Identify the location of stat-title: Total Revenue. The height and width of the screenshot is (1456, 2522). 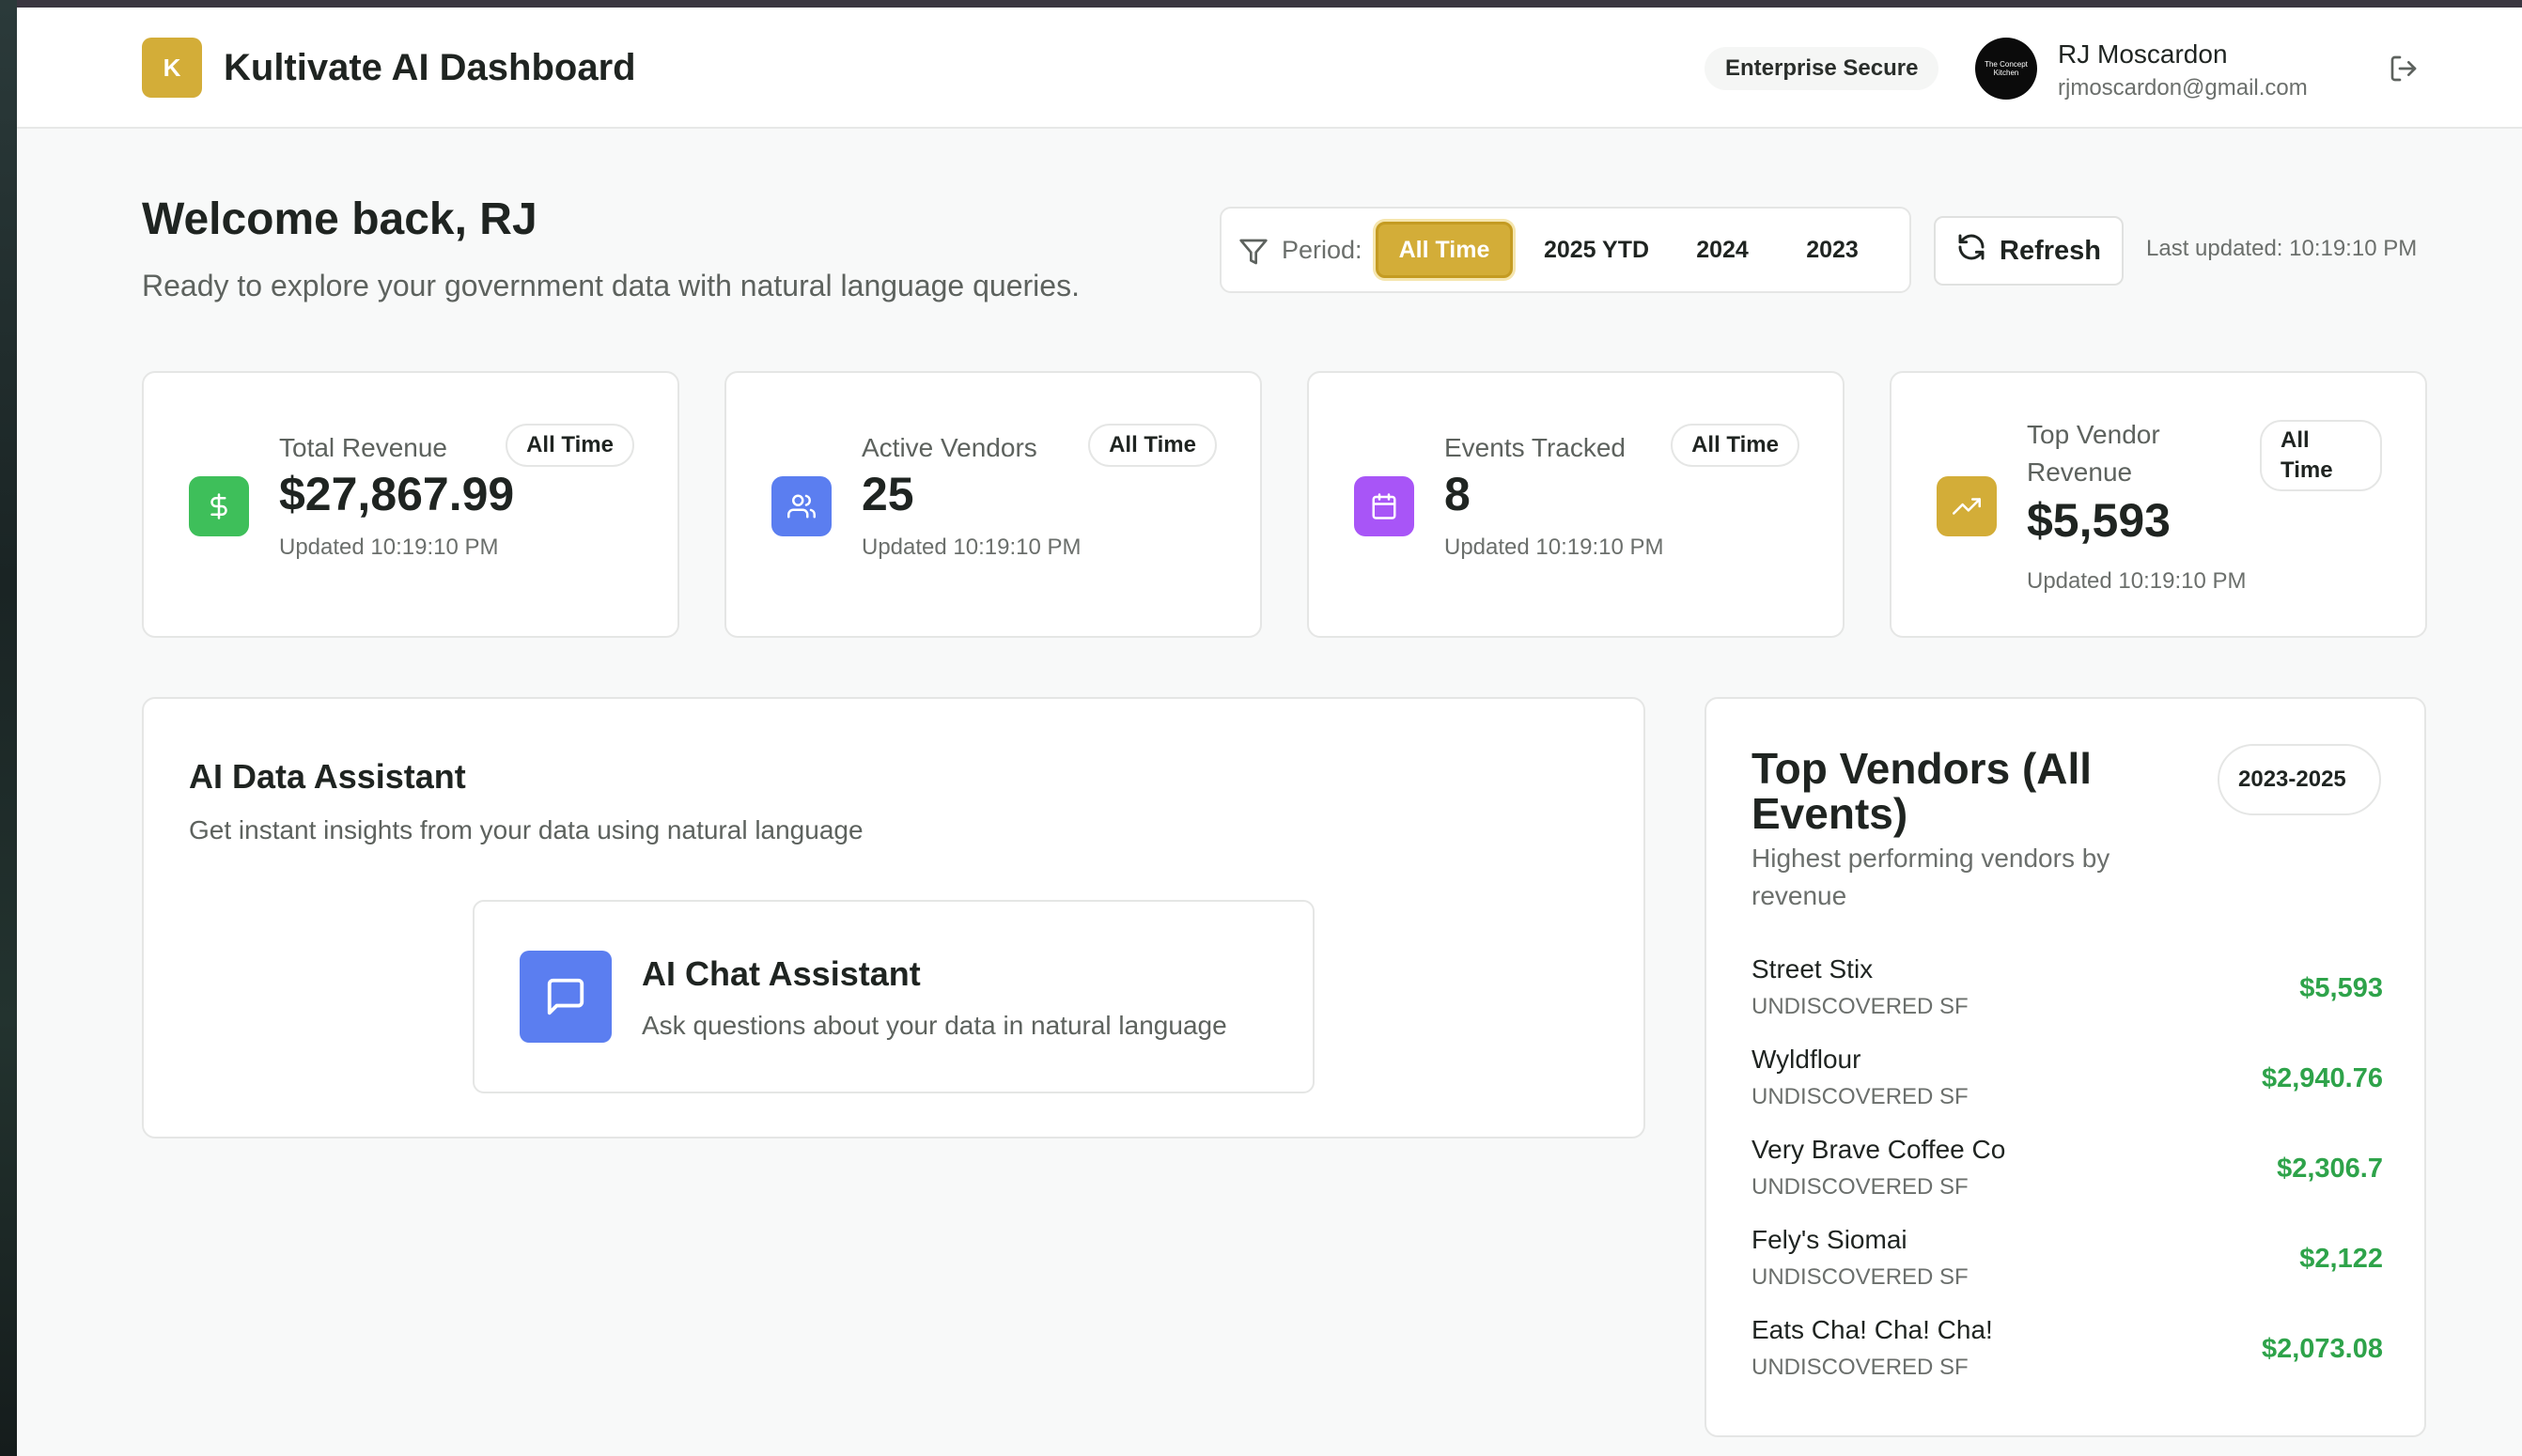
(363, 447).